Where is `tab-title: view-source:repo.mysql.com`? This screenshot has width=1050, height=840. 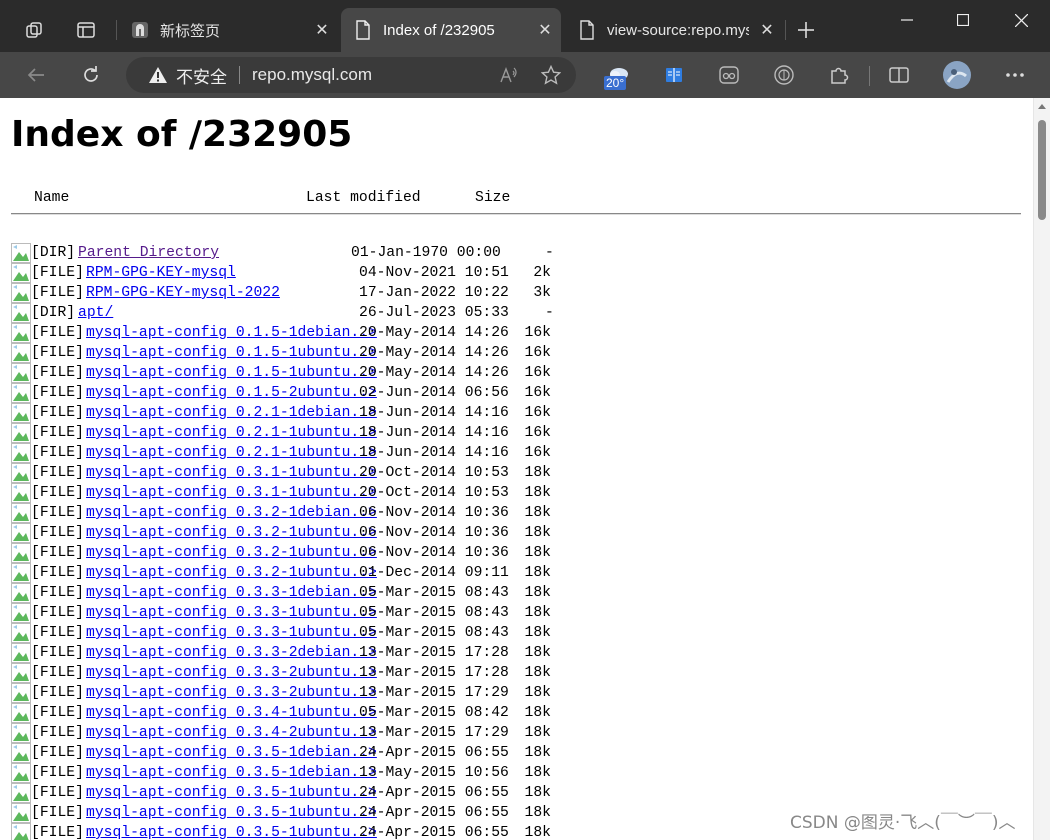 tab-title: view-source:repo.mysql.com is located at coordinates (678, 30).